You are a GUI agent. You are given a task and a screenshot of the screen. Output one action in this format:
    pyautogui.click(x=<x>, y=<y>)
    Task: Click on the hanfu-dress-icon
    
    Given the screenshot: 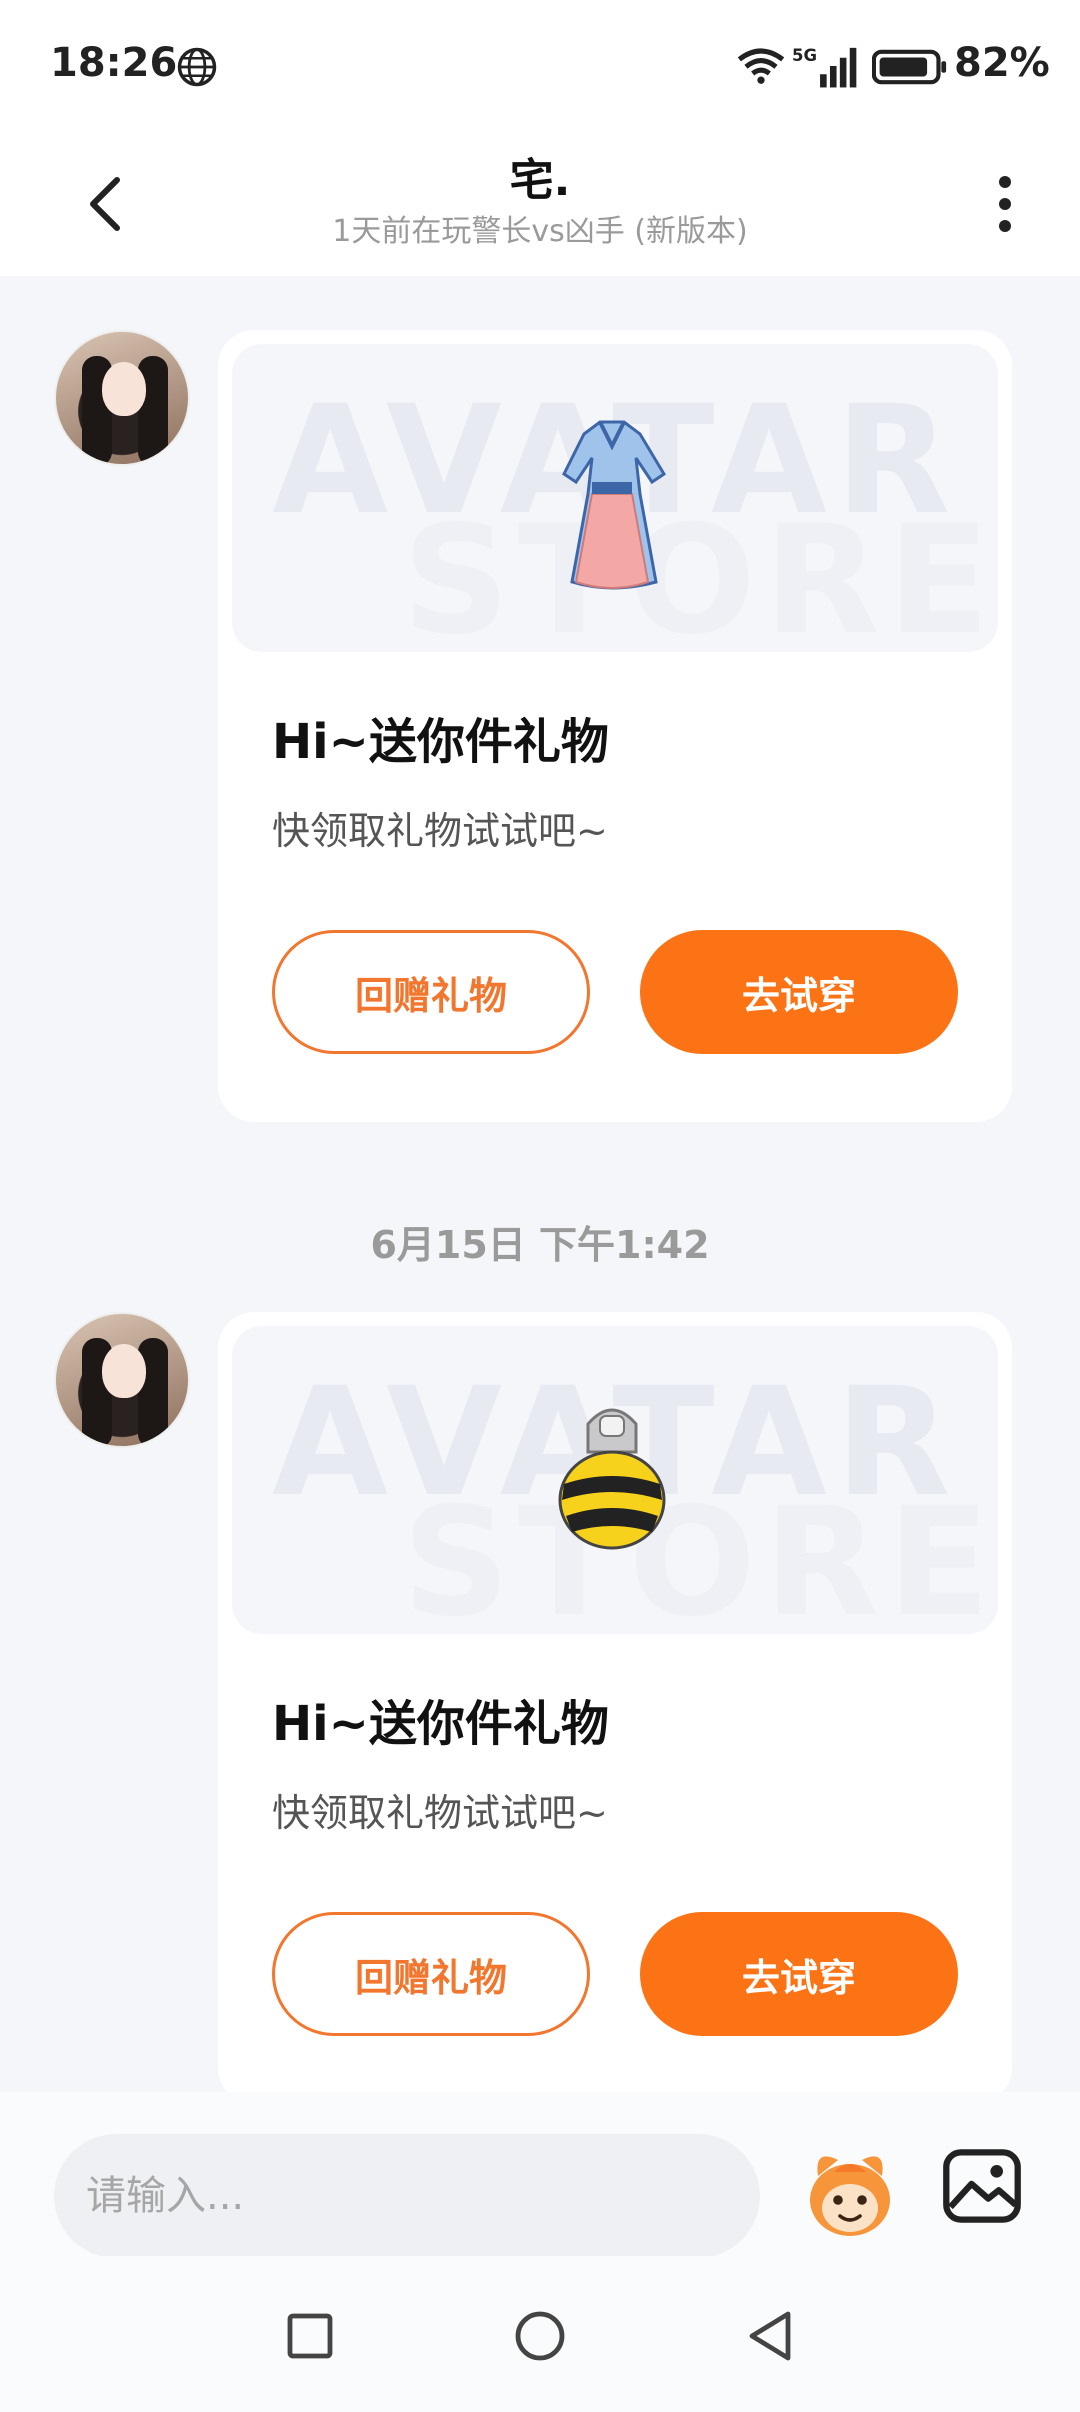 What is the action you would take?
    pyautogui.click(x=614, y=505)
    